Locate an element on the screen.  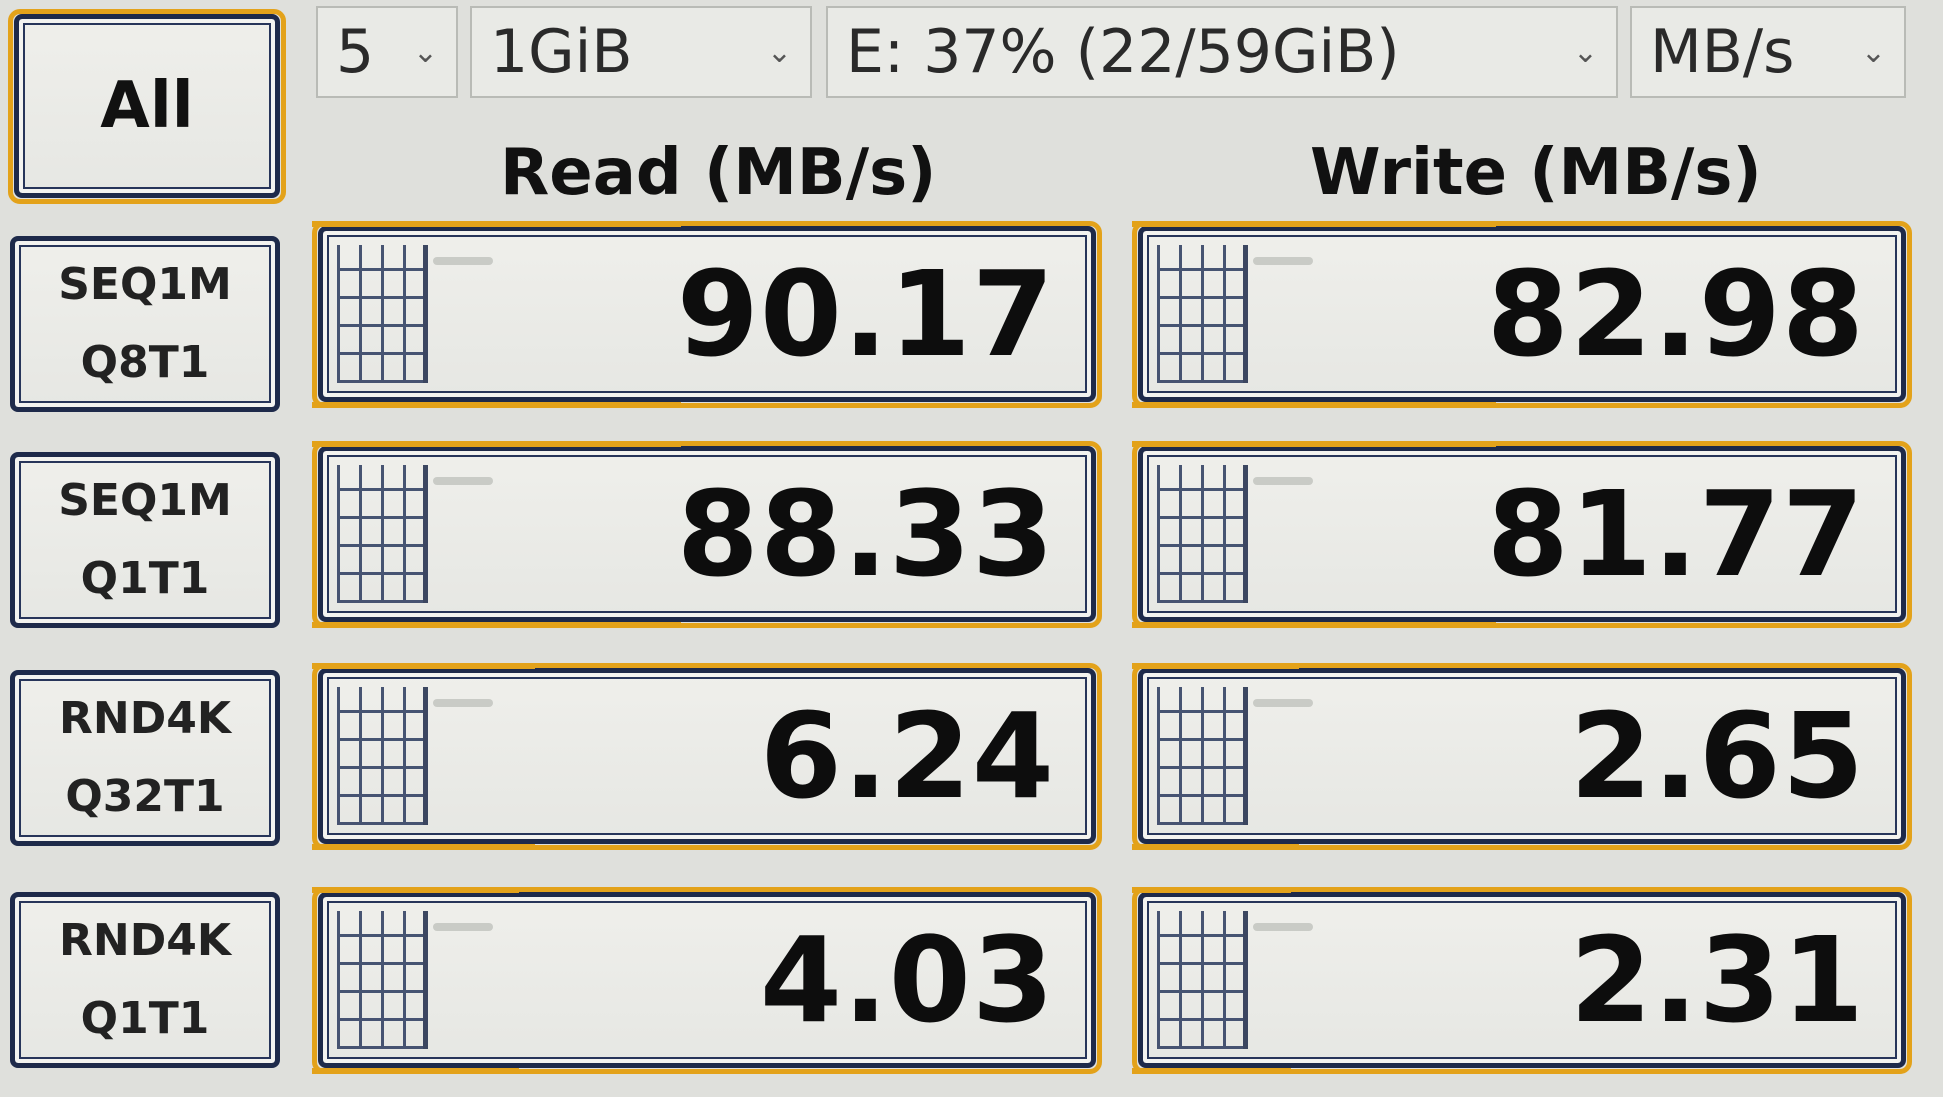
drive-value: E: 37% (22/59GiB) is located at coordinates (1123, 52).